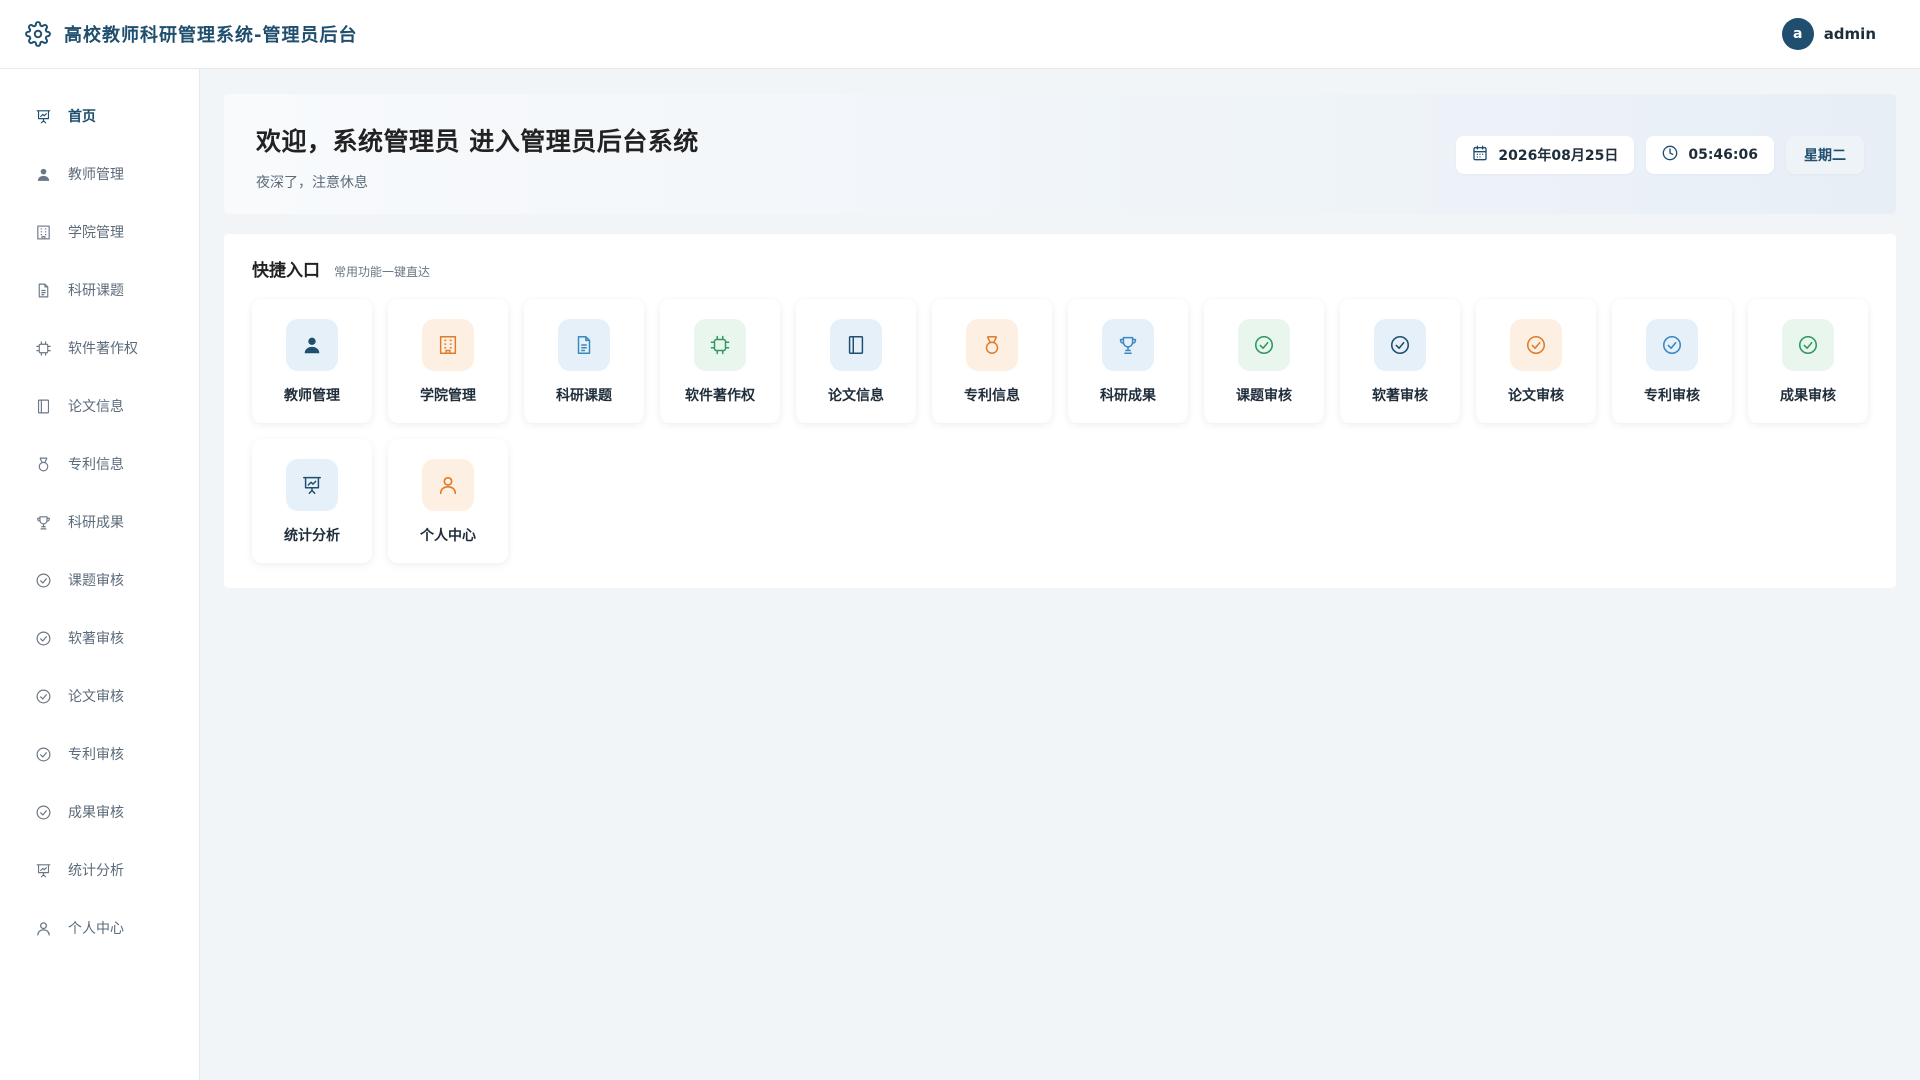 The height and width of the screenshot is (1080, 1920). I want to click on top-header: 高校教师科研管理系统-管理员后台 a admin, so click(960, 34).